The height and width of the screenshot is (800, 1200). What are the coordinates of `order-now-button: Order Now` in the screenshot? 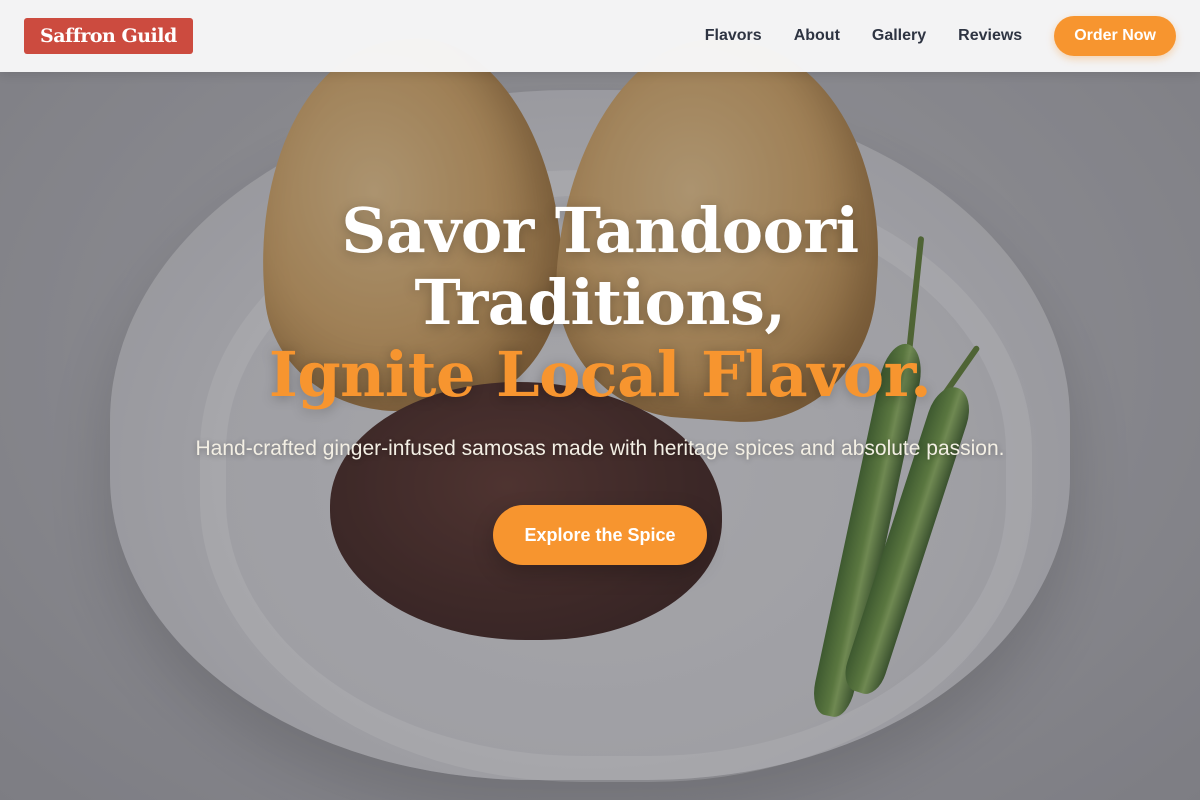 It's located at (1115, 36).